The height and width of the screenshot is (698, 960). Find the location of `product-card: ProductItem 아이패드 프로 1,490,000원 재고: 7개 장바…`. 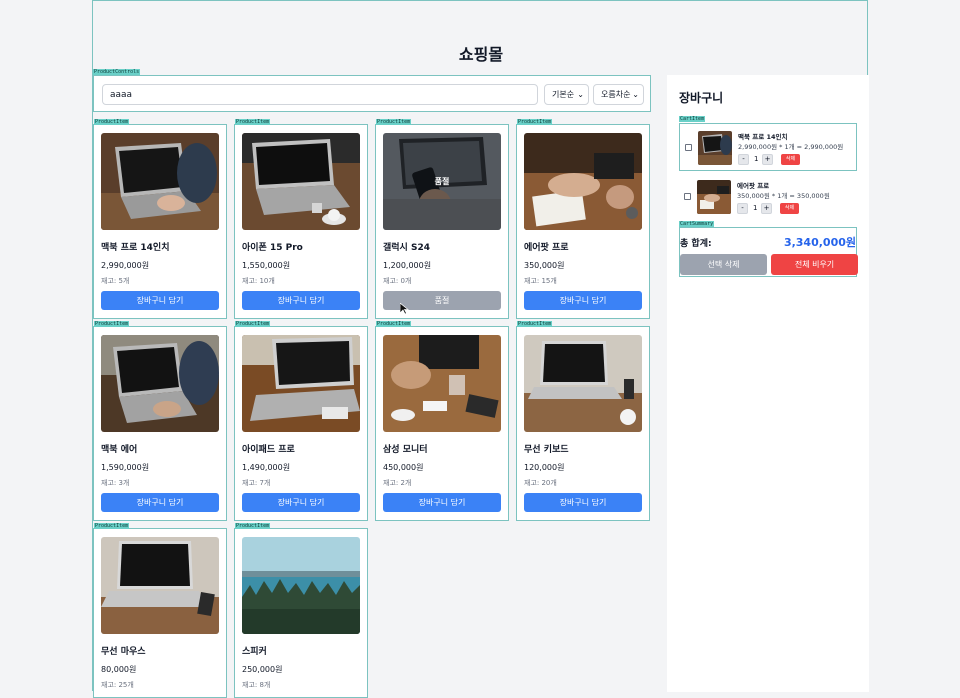

product-card: ProductItem 아이패드 프로 1,490,000원 재고: 7개 장바… is located at coordinates (301, 421).